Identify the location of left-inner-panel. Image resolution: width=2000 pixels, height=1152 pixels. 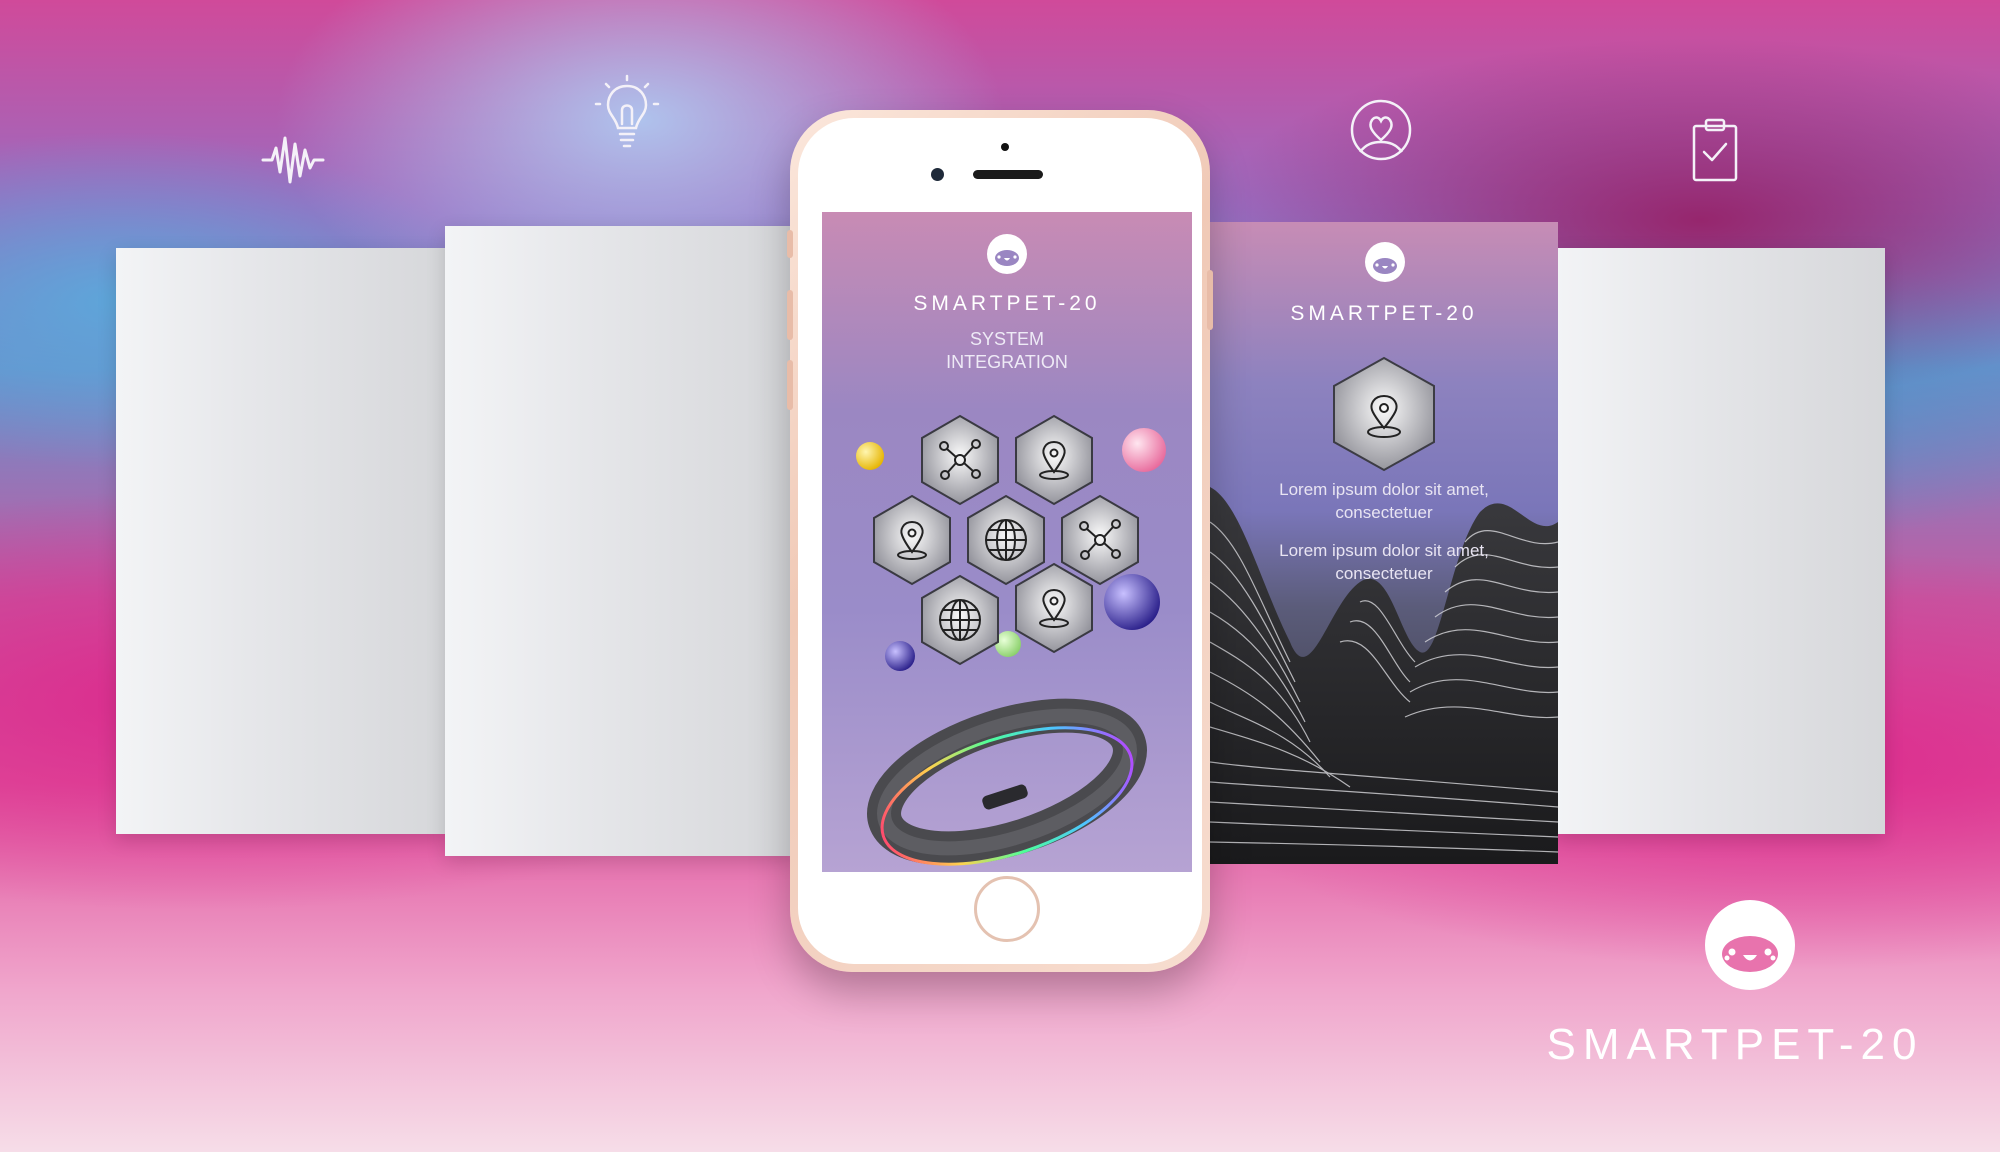
(620, 541).